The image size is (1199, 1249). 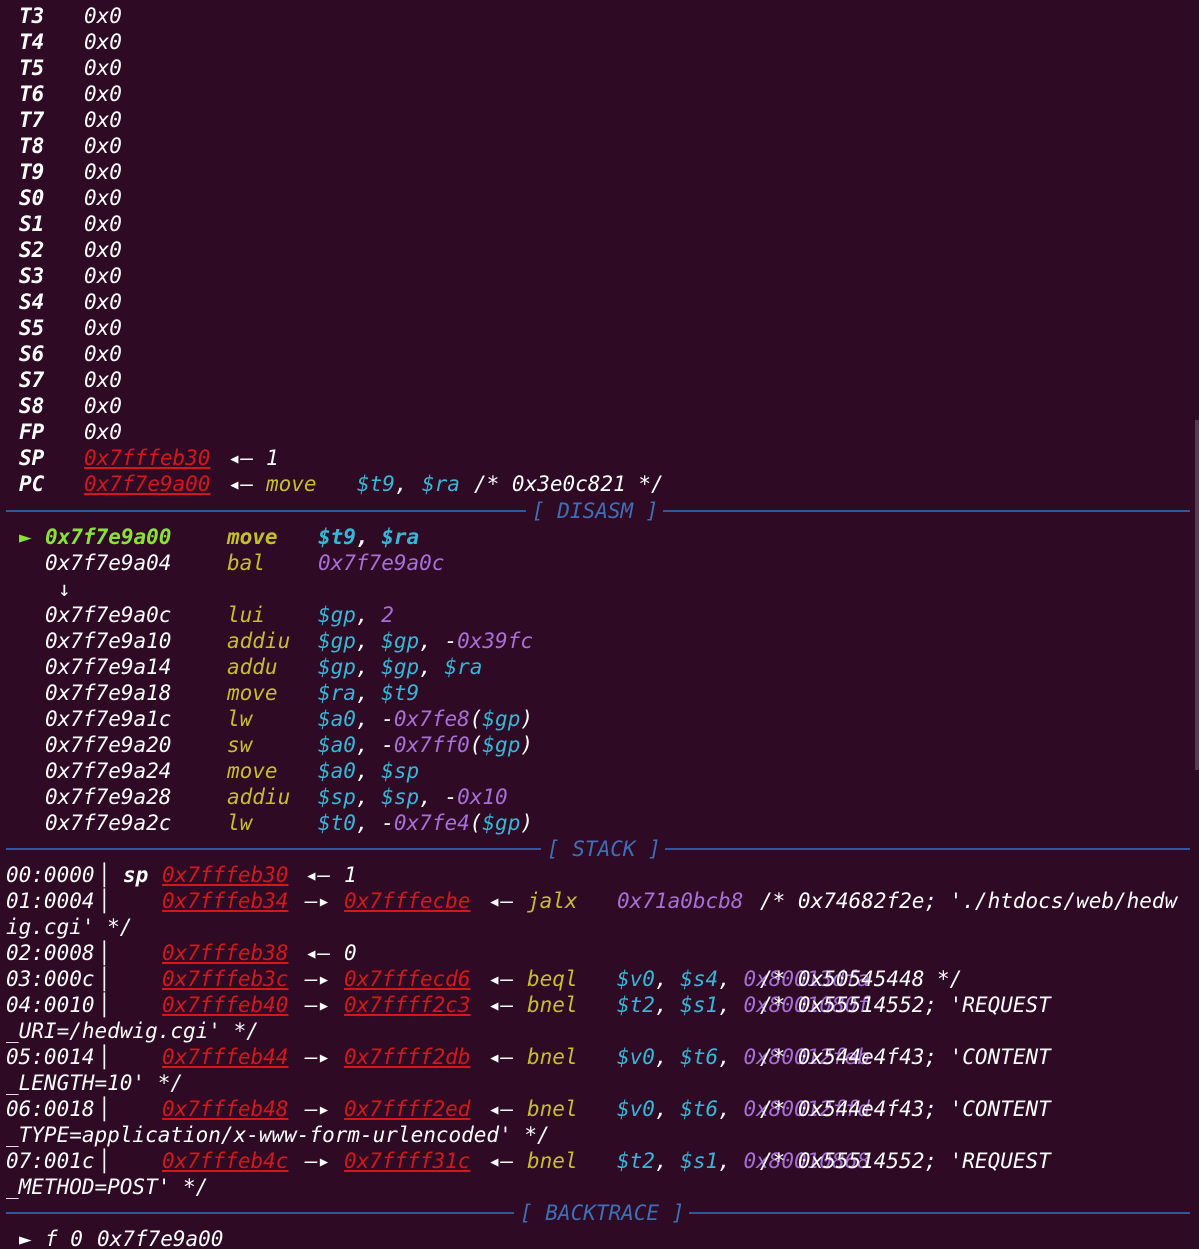 I want to click on instruction-address: 0x7f7e9a20, so click(x=108, y=745).